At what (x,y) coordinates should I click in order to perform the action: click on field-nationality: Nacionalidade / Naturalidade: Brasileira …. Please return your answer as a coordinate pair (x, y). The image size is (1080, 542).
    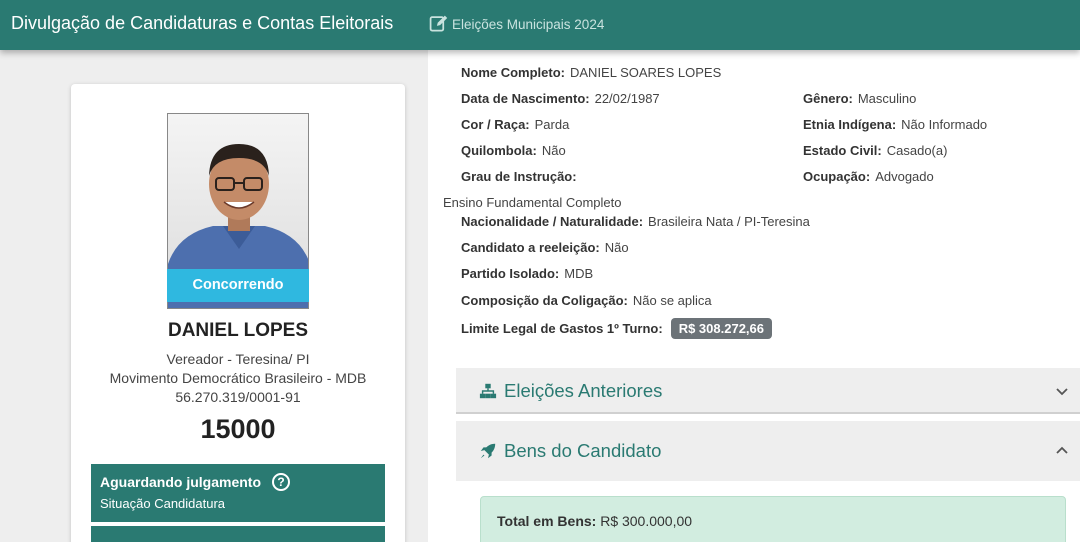
    Looking at the image, I should click on (635, 221).